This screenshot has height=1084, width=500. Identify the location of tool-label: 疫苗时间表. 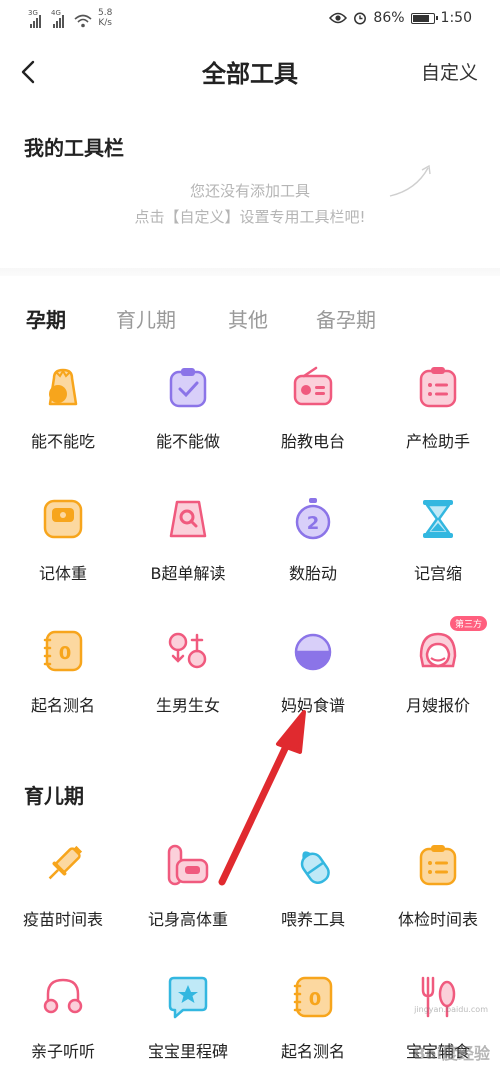
(62, 919).